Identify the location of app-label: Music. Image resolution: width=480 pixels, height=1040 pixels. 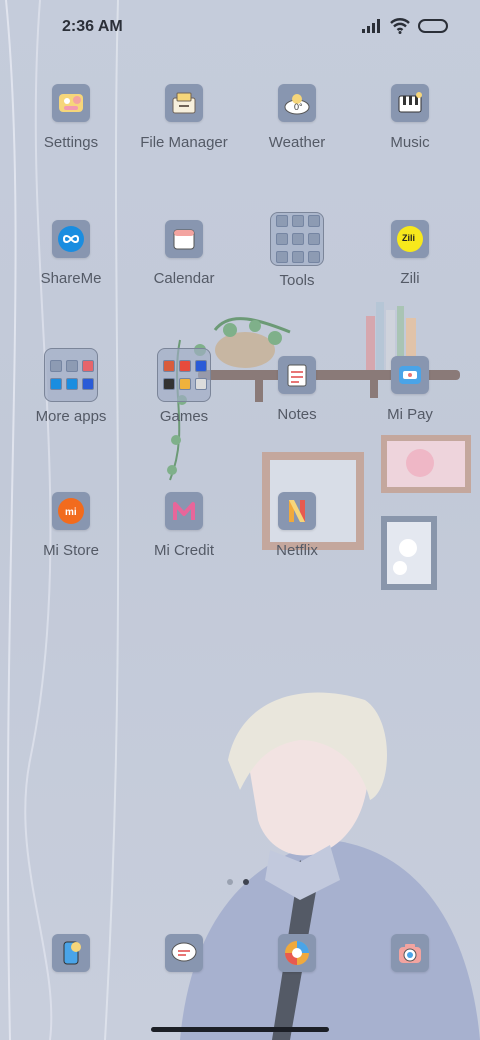
(410, 142).